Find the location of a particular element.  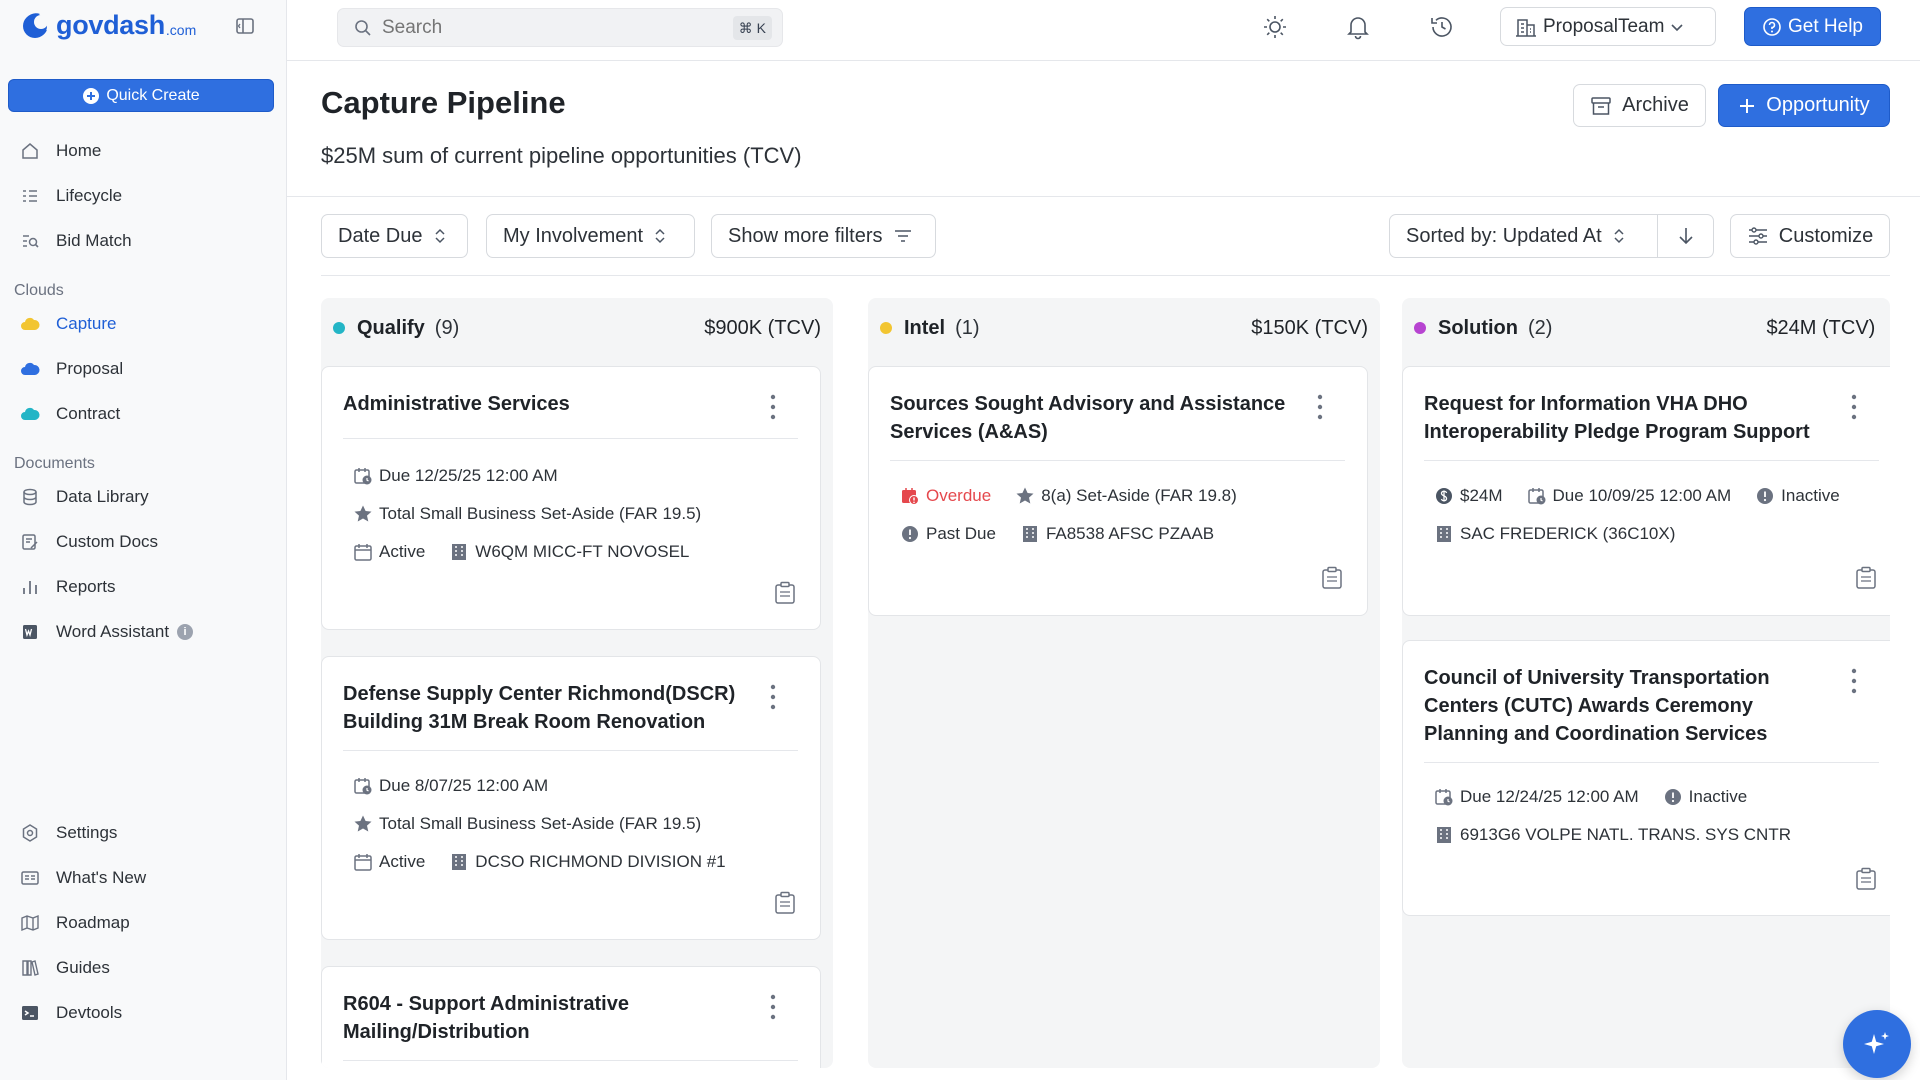

sidebar-item-reports: Reports is located at coordinates (144, 587).